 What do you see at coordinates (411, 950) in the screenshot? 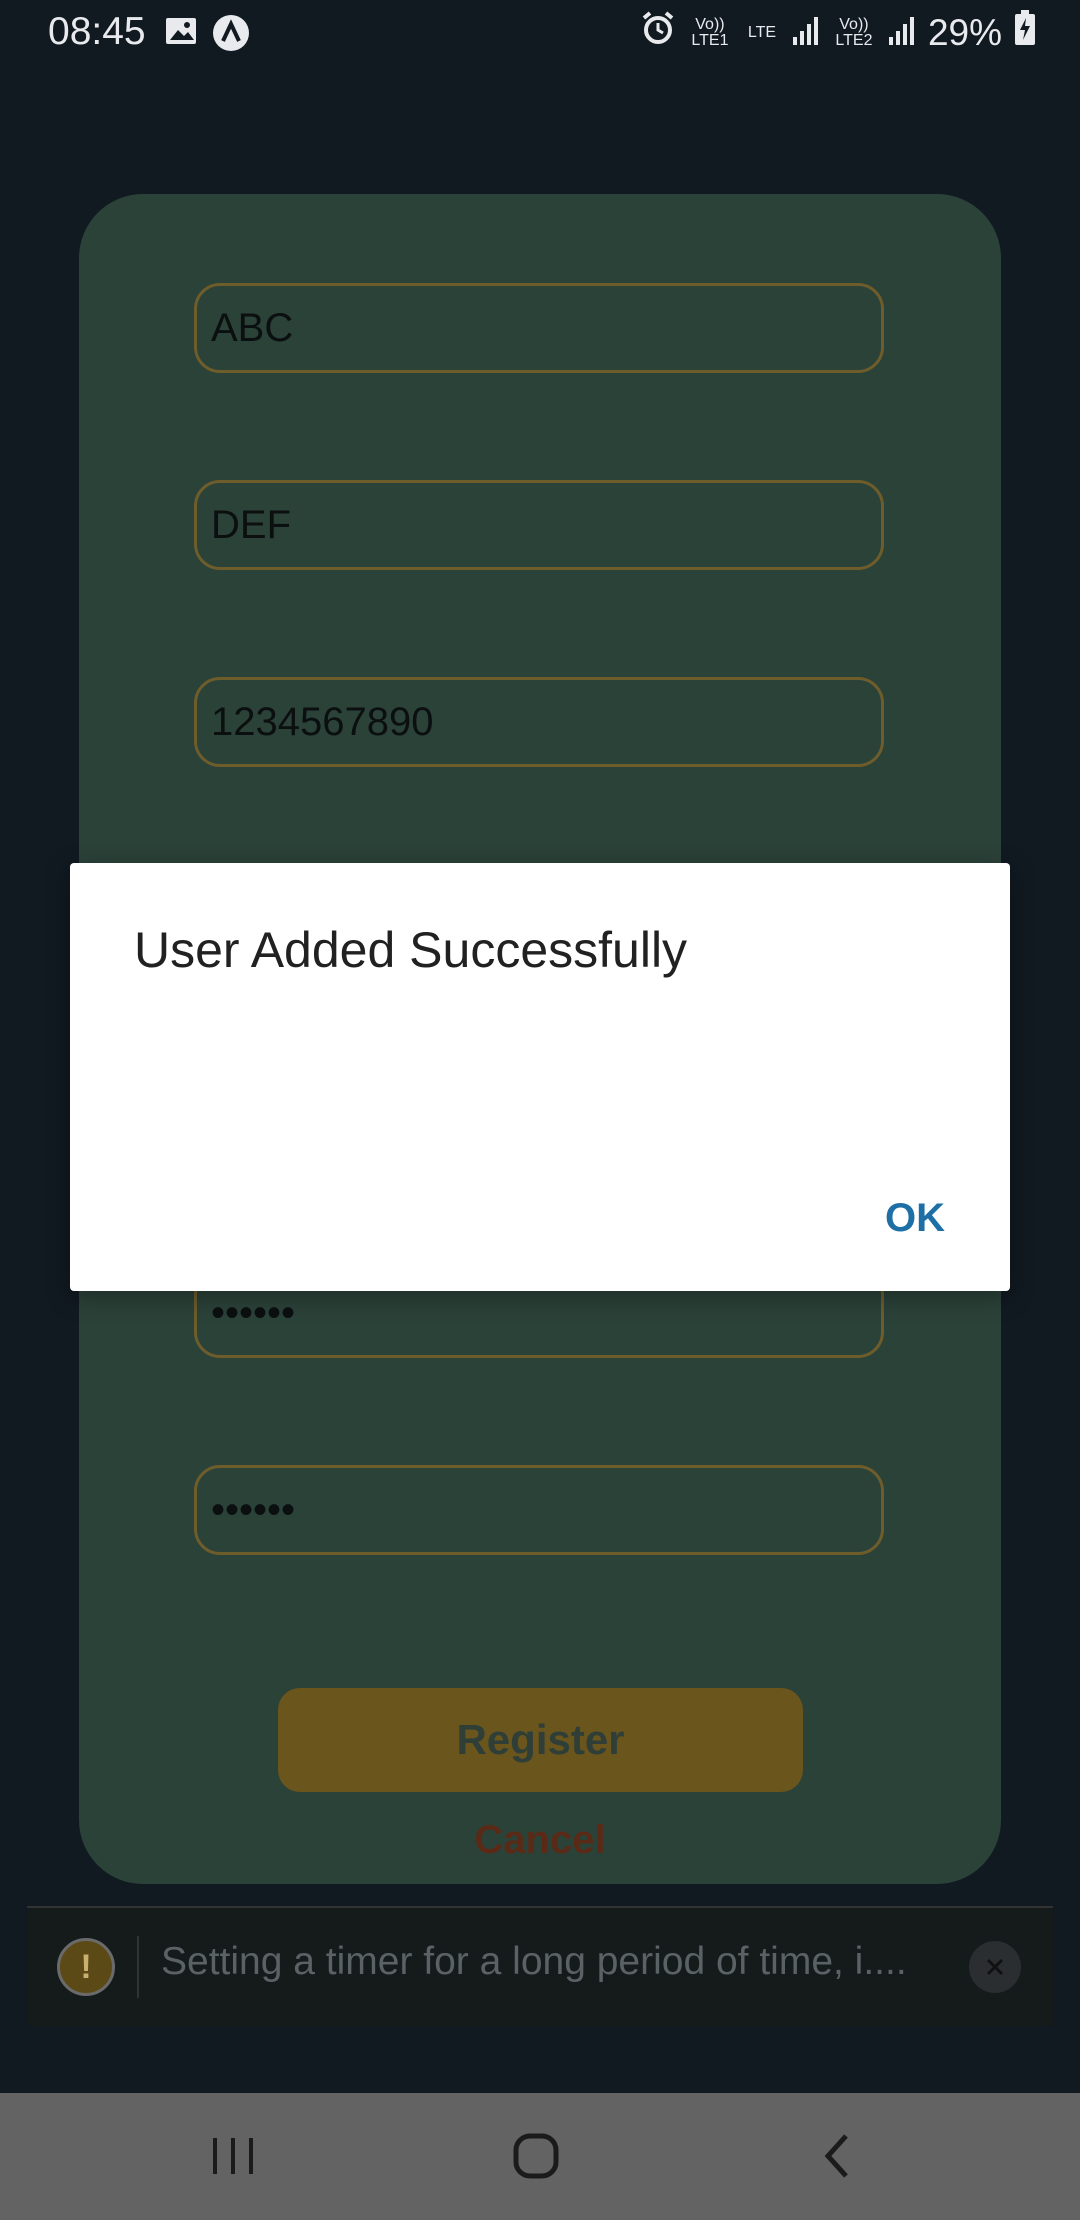
I see `dialog-title: User Added Successfully` at bounding box center [411, 950].